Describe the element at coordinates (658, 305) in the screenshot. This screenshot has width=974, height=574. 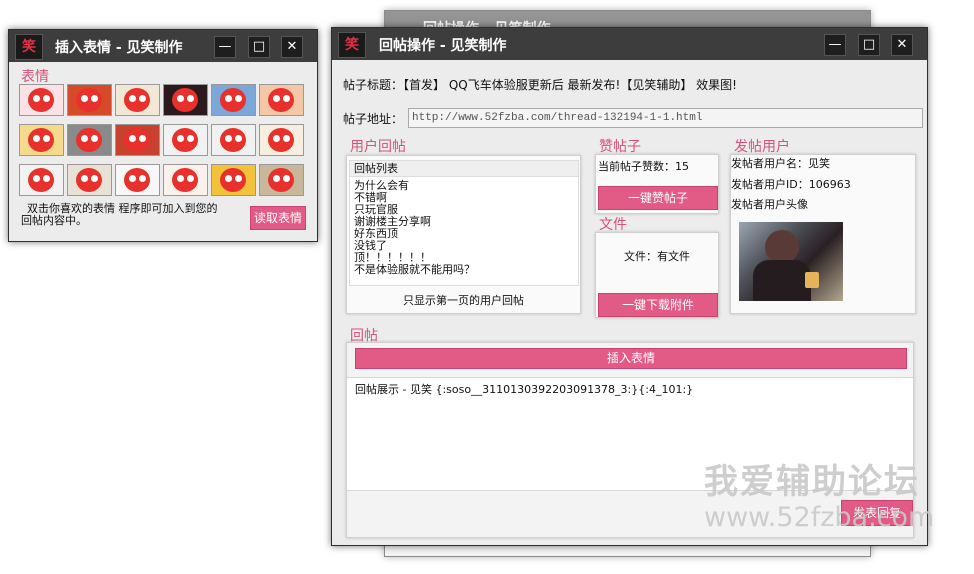
I see `download-attachment-button: 一键下载附件` at that location.